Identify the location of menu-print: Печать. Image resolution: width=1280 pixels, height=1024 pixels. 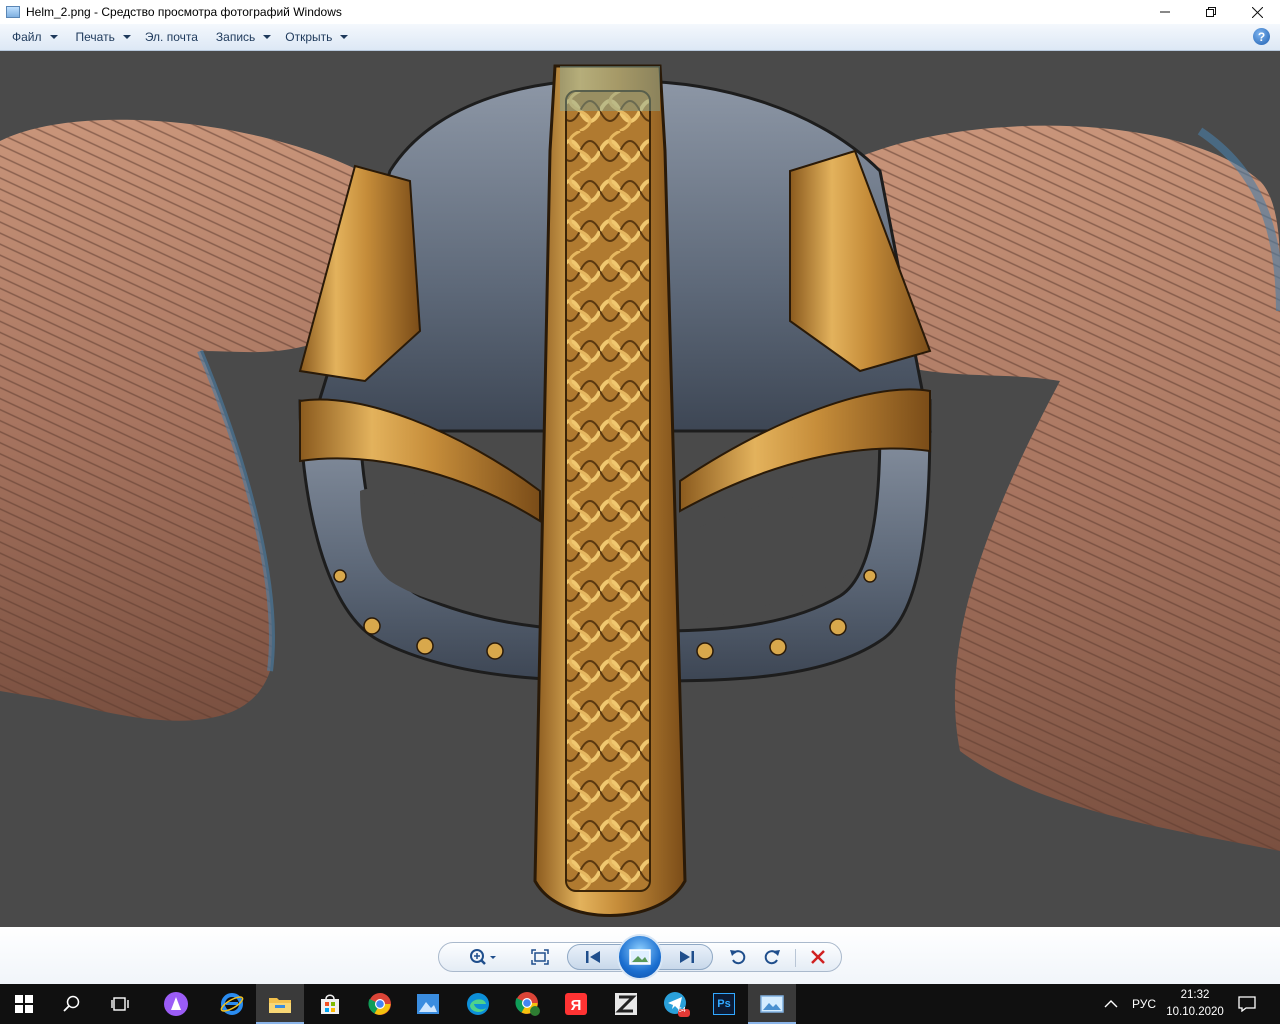
(103, 37).